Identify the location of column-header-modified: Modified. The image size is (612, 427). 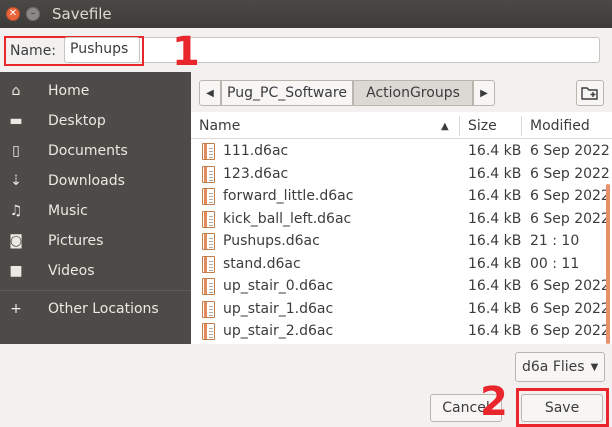
(560, 126).